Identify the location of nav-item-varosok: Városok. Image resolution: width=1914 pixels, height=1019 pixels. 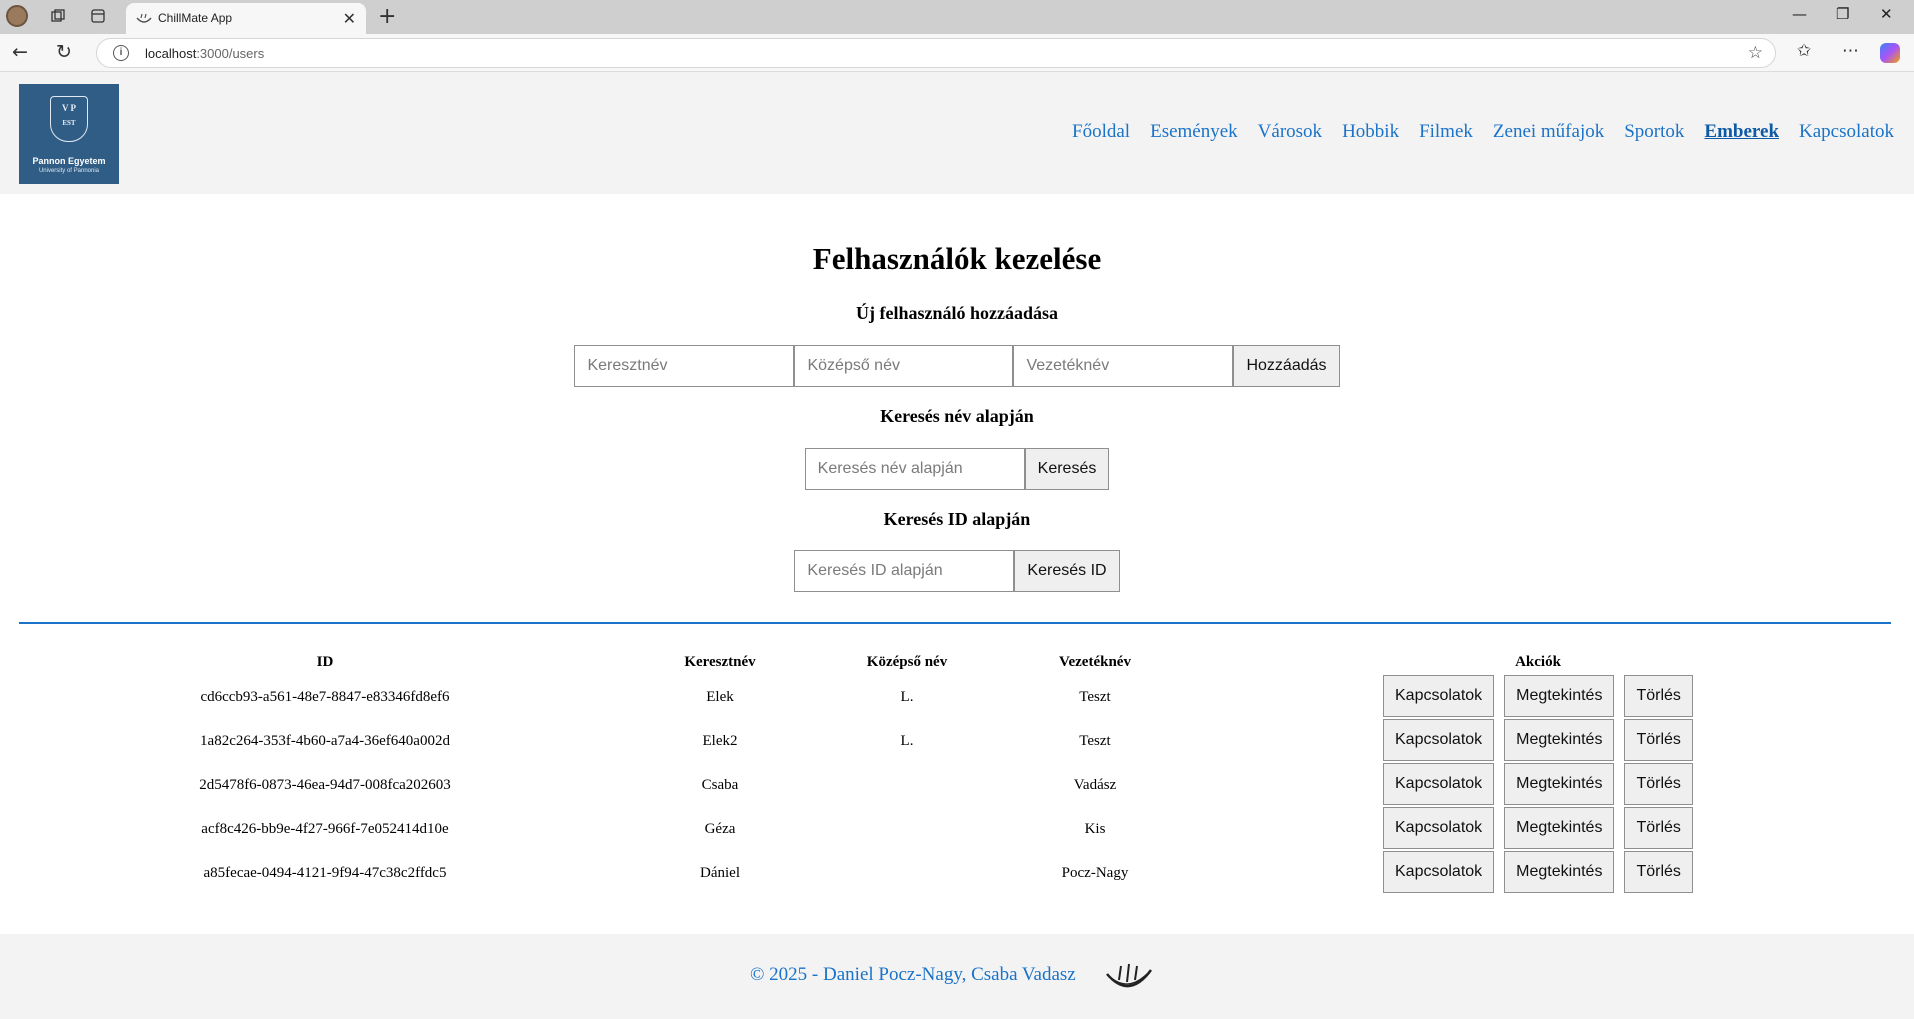
(1290, 132).